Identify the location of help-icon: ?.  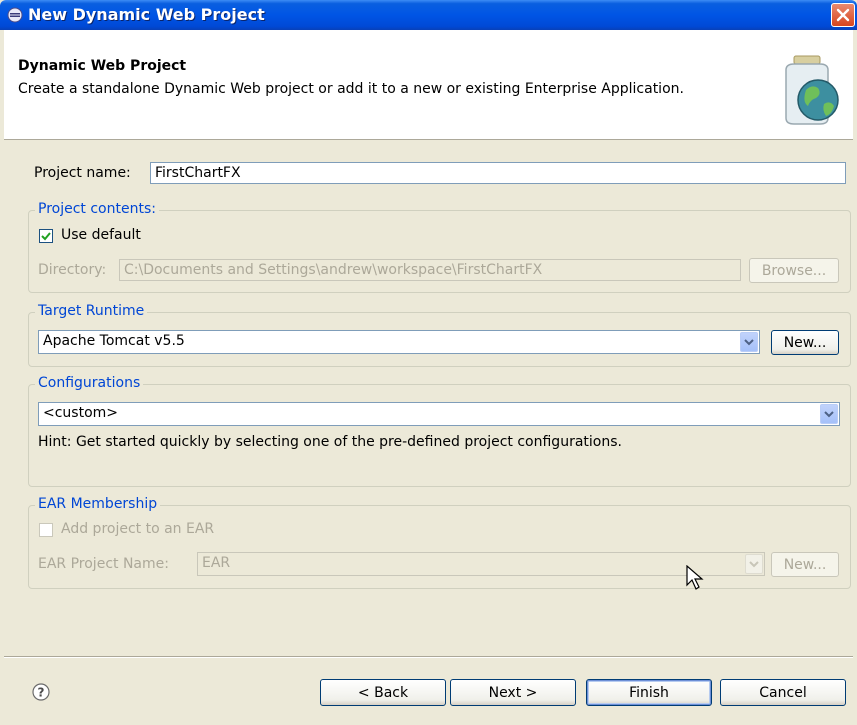
(41, 692).